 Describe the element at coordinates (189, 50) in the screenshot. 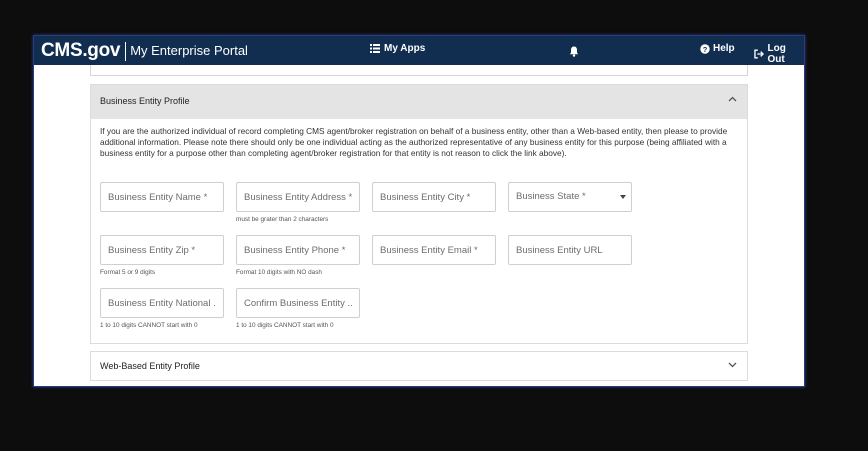

I see `portal-name: My Enterprise Portal` at that location.